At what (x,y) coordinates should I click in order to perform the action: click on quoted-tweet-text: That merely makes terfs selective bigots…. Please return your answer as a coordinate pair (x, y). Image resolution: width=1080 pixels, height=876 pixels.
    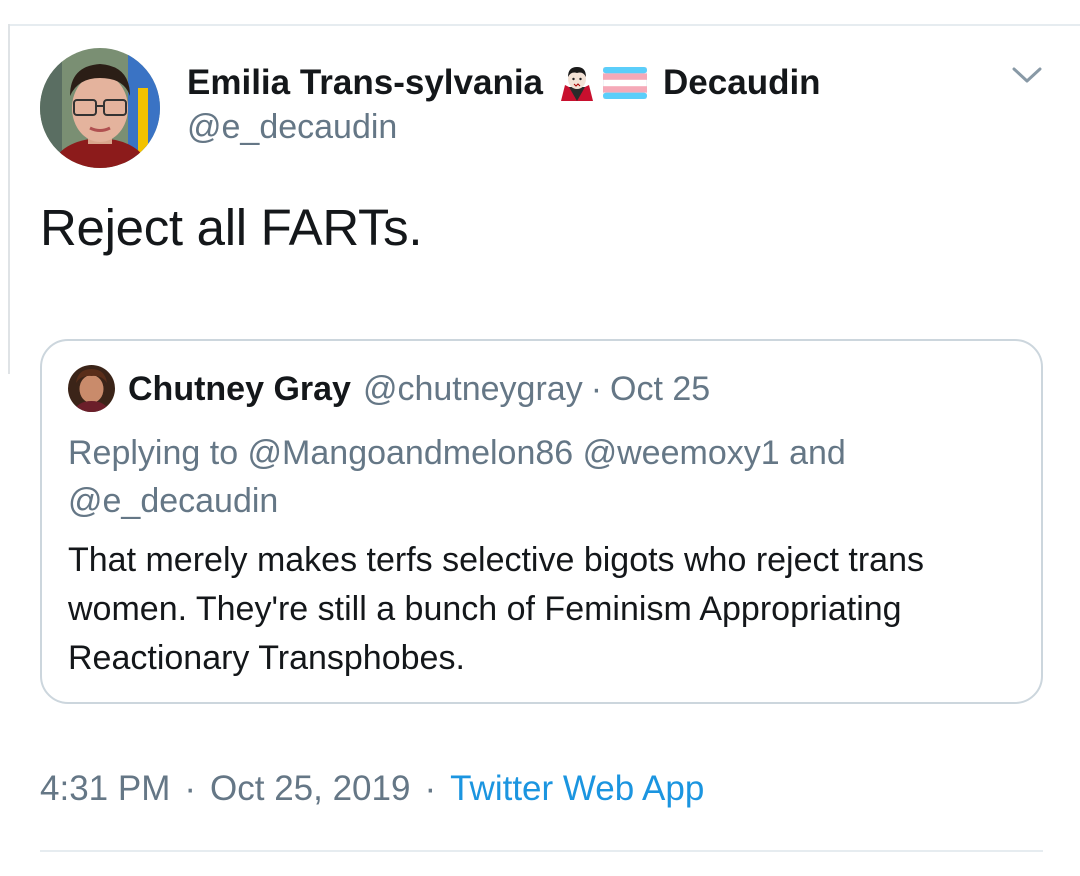
    Looking at the image, I should click on (496, 609).